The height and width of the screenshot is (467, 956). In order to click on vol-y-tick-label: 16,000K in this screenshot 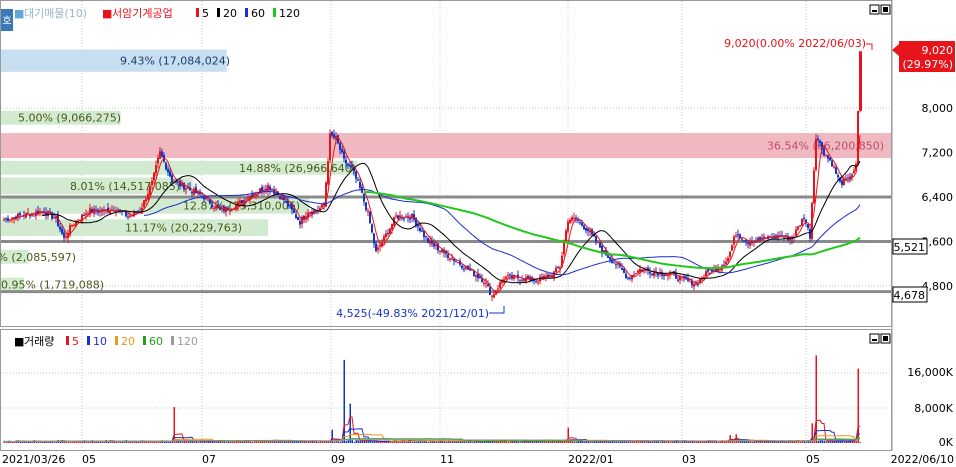, I will do `click(930, 372)`.